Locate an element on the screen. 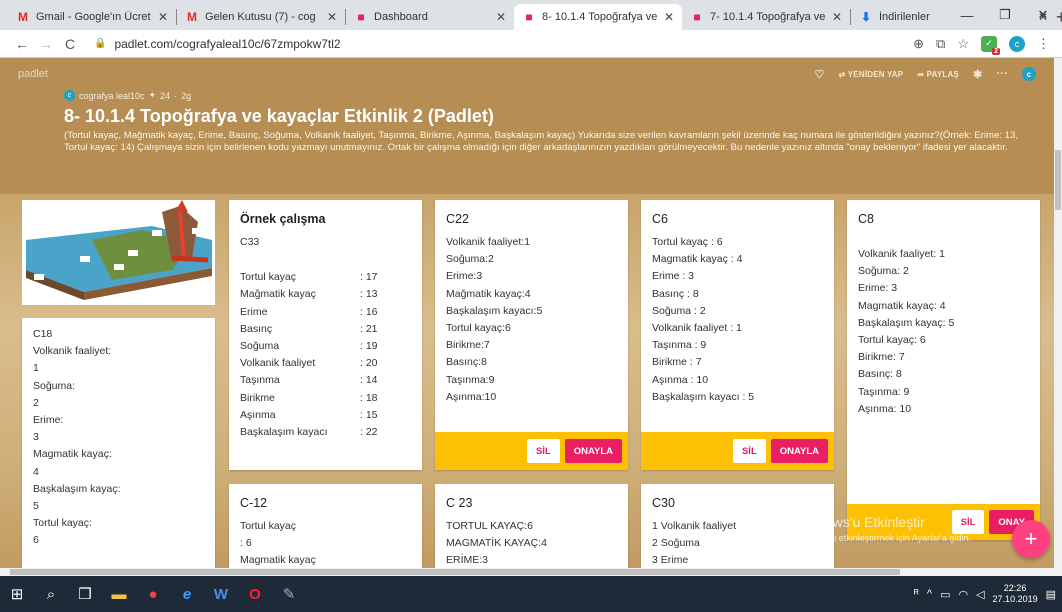 This screenshot has height=612, width=1062. chrome-icon: ● is located at coordinates (153, 594).